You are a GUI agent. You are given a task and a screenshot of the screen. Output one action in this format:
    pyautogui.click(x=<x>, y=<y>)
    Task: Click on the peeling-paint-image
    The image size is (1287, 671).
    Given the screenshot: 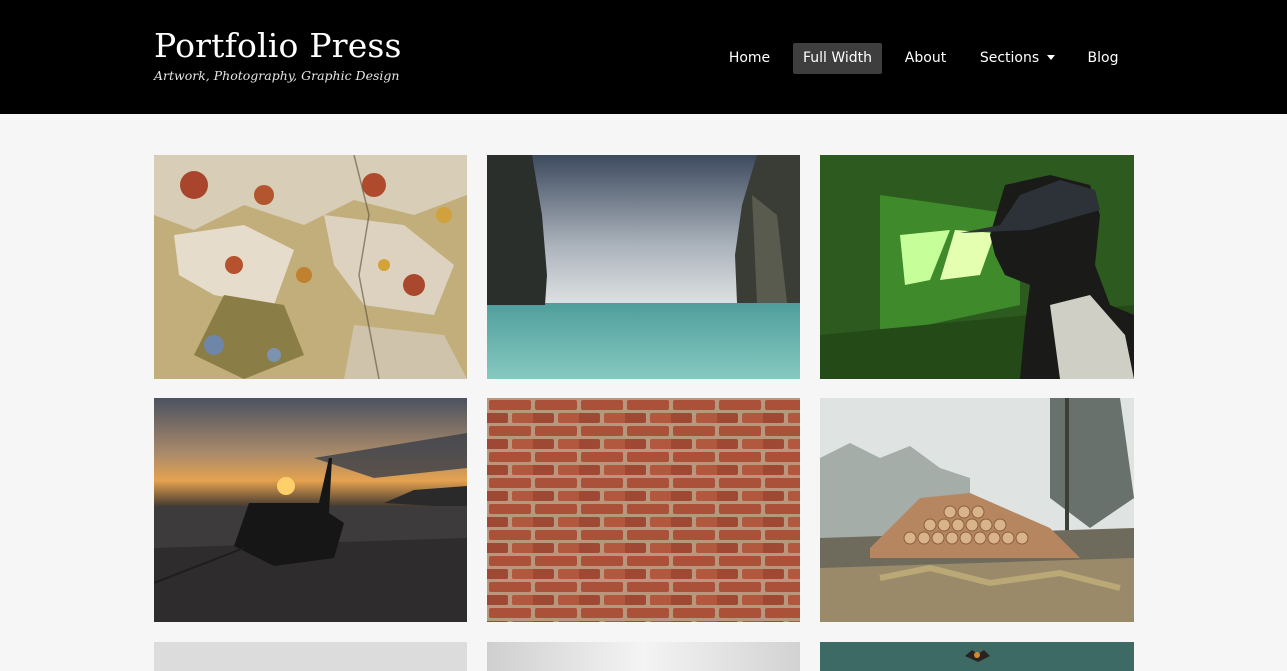 What is the action you would take?
    pyautogui.click(x=310, y=267)
    